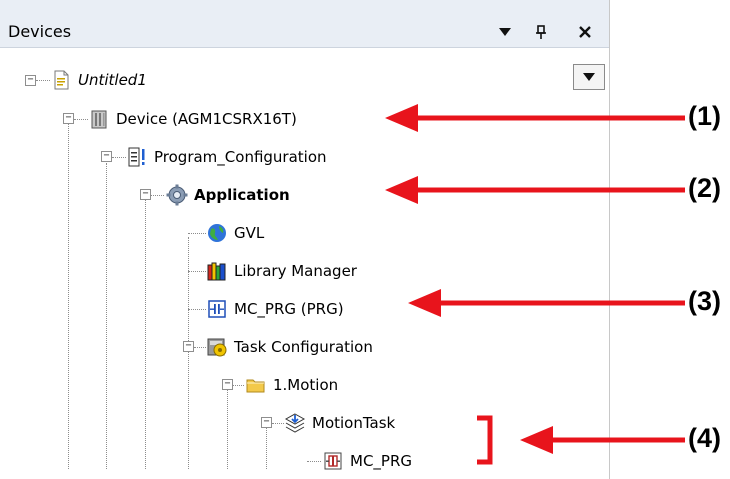  I want to click on callout-label-3: (3), so click(704, 301).